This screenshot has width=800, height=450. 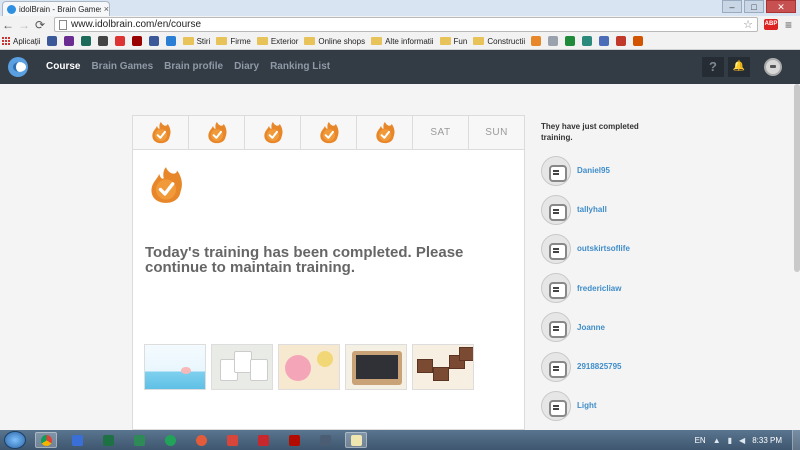 What do you see at coordinates (300, 66) in the screenshot?
I see `nav-ranking-list: Ranking List` at bounding box center [300, 66].